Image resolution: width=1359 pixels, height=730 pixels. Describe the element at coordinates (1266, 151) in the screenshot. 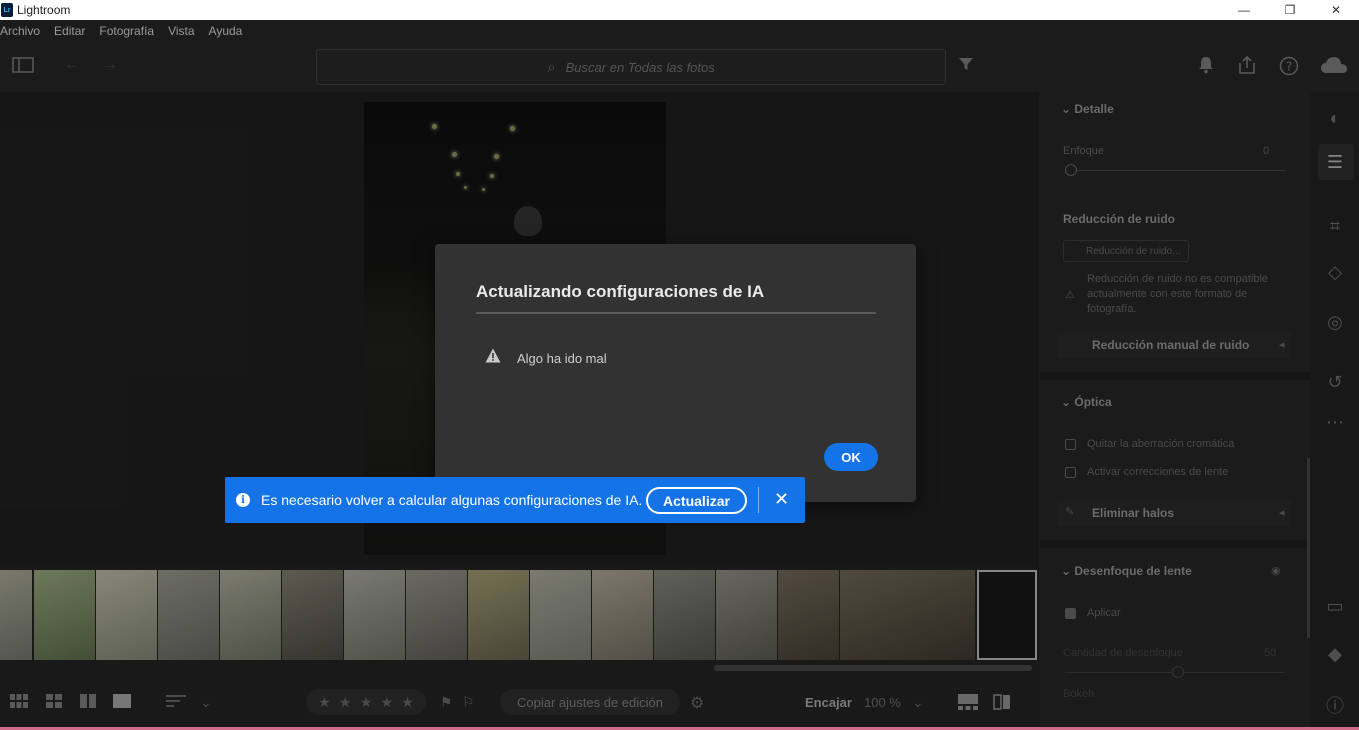

I see `sharpen-value: 0` at that location.